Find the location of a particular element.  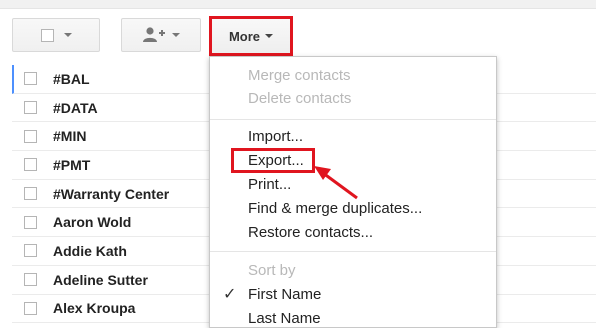

contact-name: #DATA is located at coordinates (75, 108).